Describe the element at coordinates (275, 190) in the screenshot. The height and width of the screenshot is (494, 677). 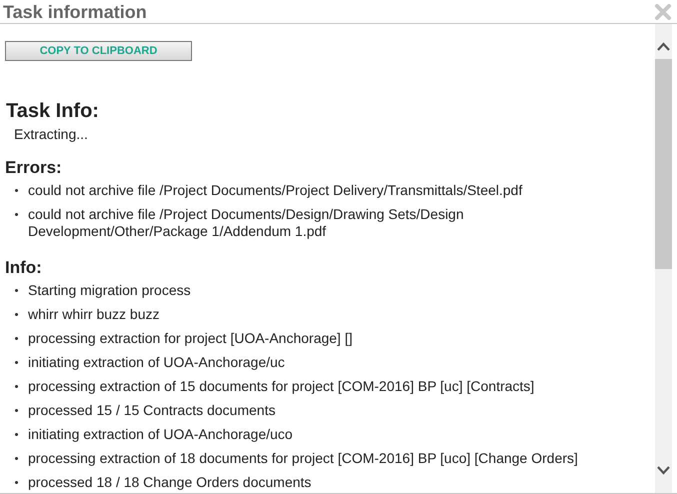
I see `log-message: could not archive file /Project Documents/Project Delivery/Transmittals/Steel.pdf` at that location.